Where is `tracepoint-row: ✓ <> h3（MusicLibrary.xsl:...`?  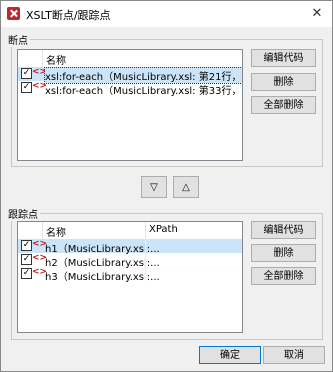 tracepoint-row: ✓ <> h3（MusicLibrary.xsl:... is located at coordinates (130, 275).